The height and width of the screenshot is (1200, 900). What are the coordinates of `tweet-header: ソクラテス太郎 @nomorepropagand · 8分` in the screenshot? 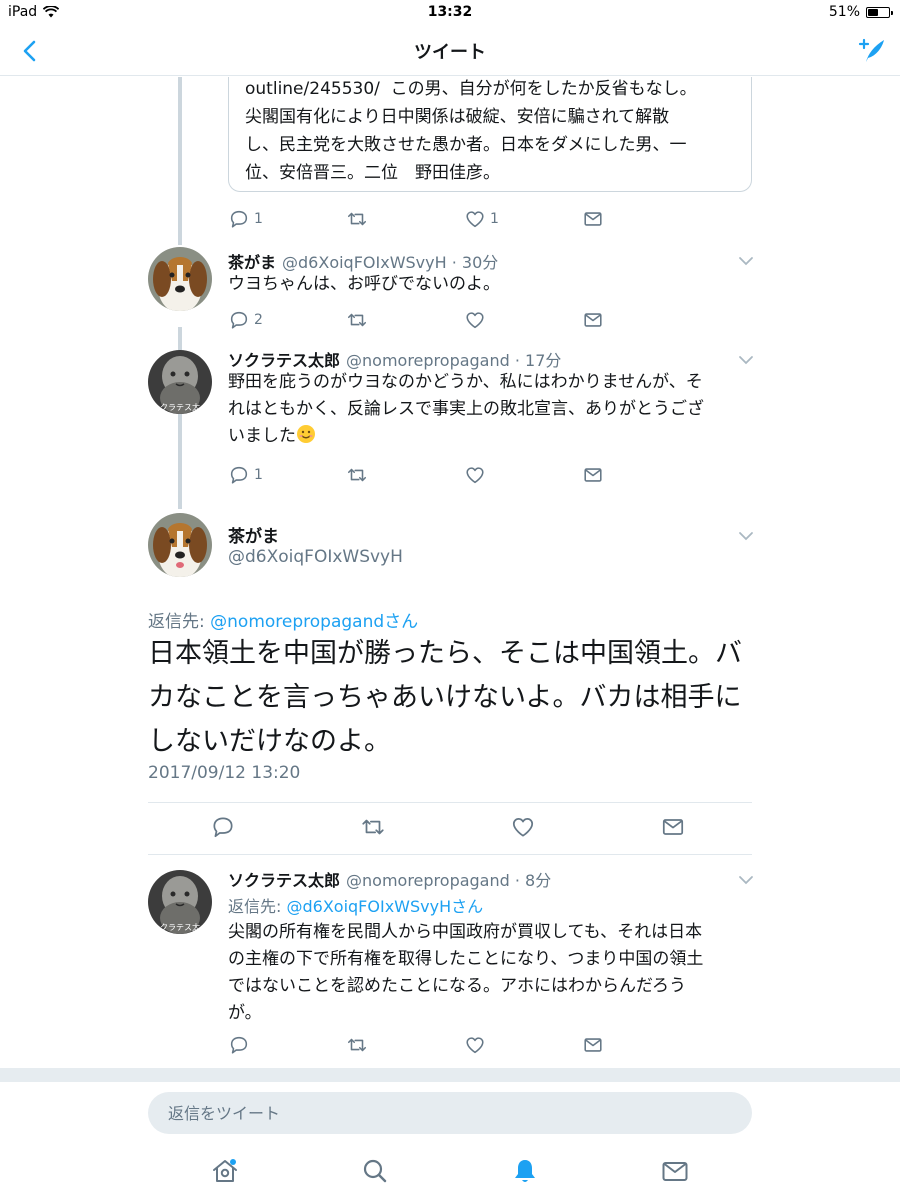 It's located at (389, 879).